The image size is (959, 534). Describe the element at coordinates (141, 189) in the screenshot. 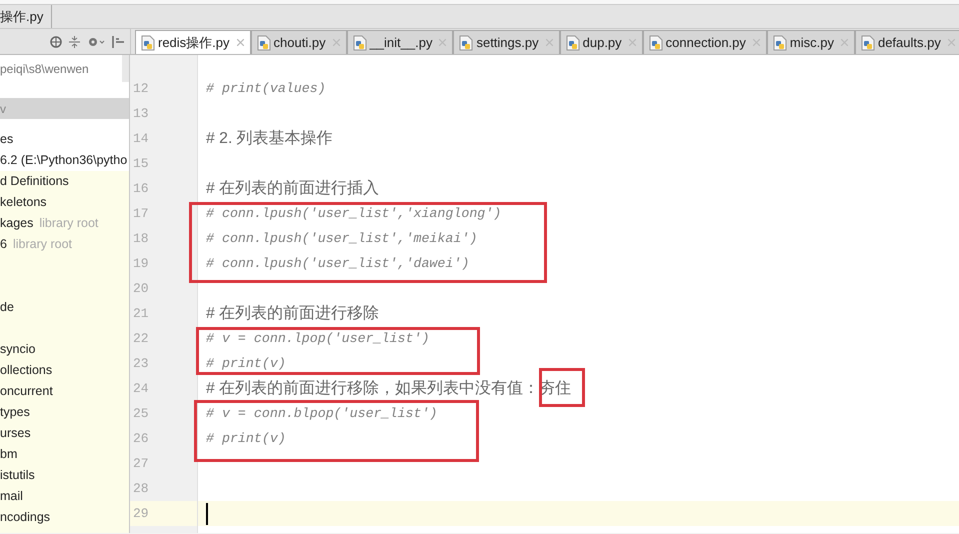

I see `line-number: 16` at that location.